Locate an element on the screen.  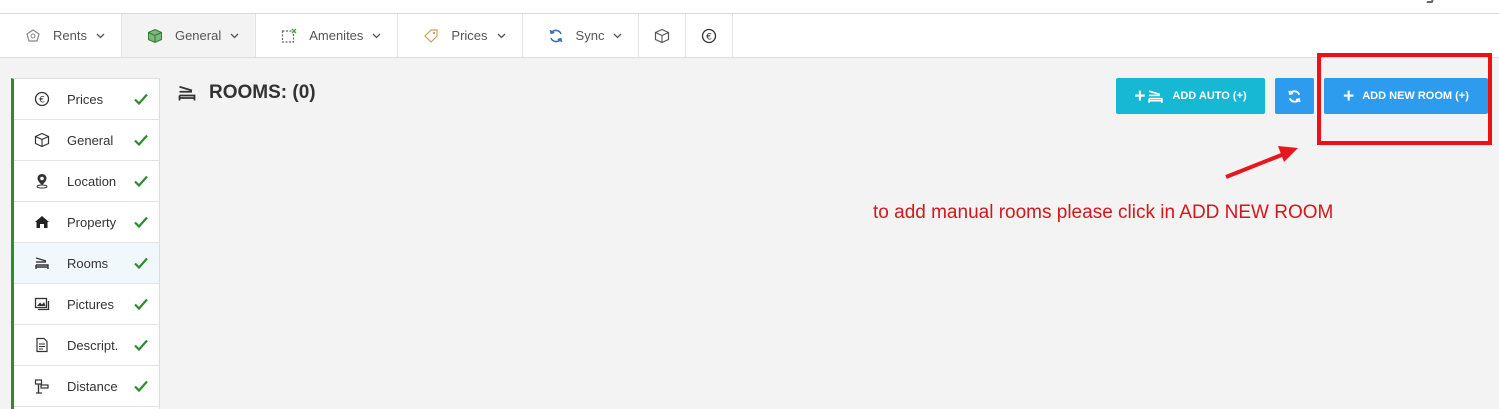
annotation-arrow is located at coordinates (1261, 162).